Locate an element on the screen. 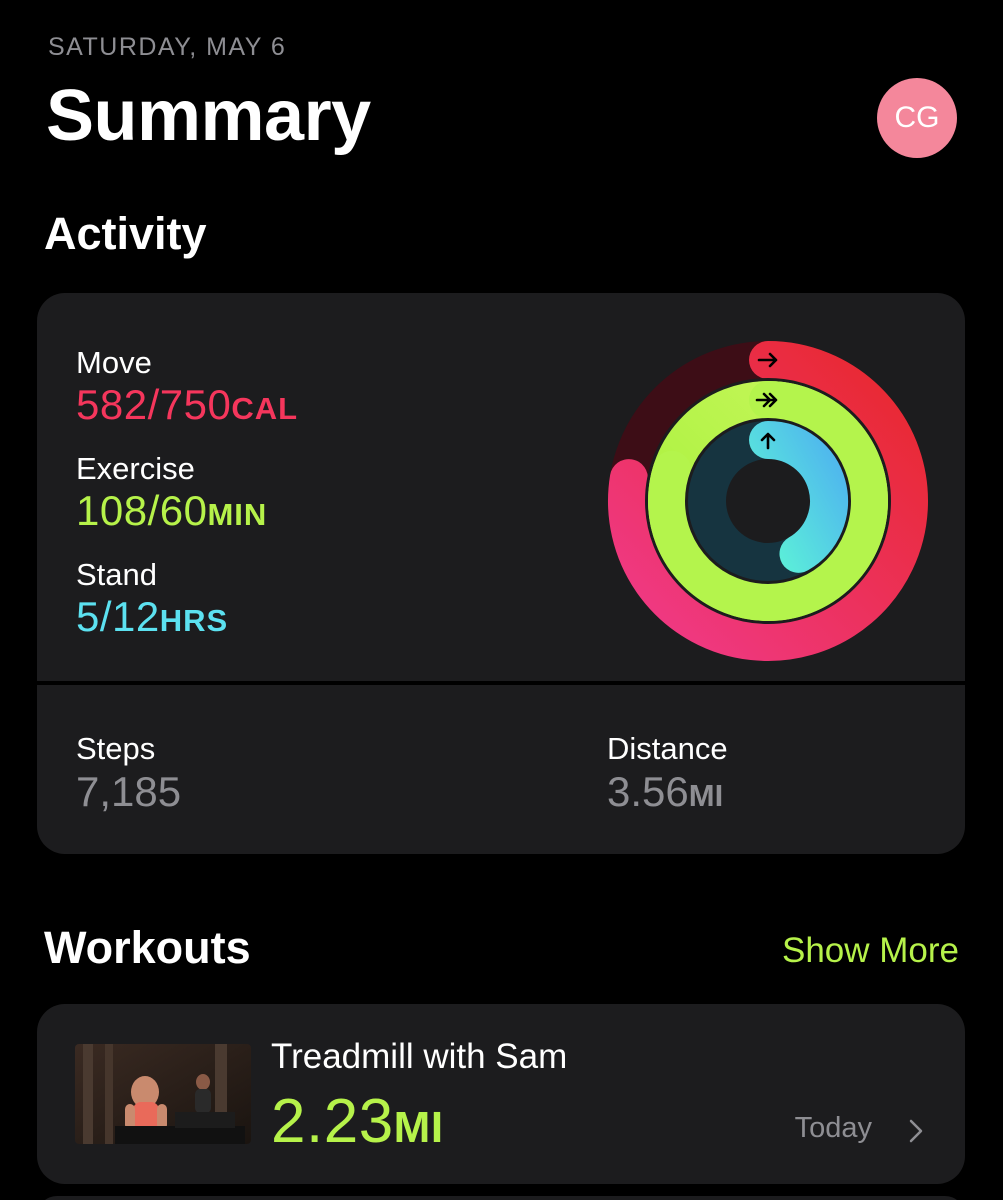 Image resolution: width=1003 pixels, height=1200 pixels. activity-rings is located at coordinates (768, 501).